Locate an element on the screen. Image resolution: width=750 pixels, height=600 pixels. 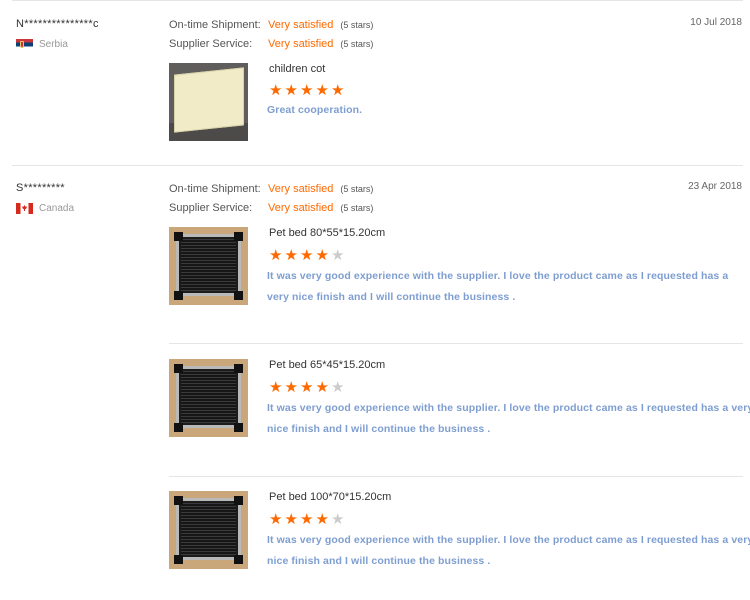
reviewer-country: Serbia is located at coordinates (42, 44).